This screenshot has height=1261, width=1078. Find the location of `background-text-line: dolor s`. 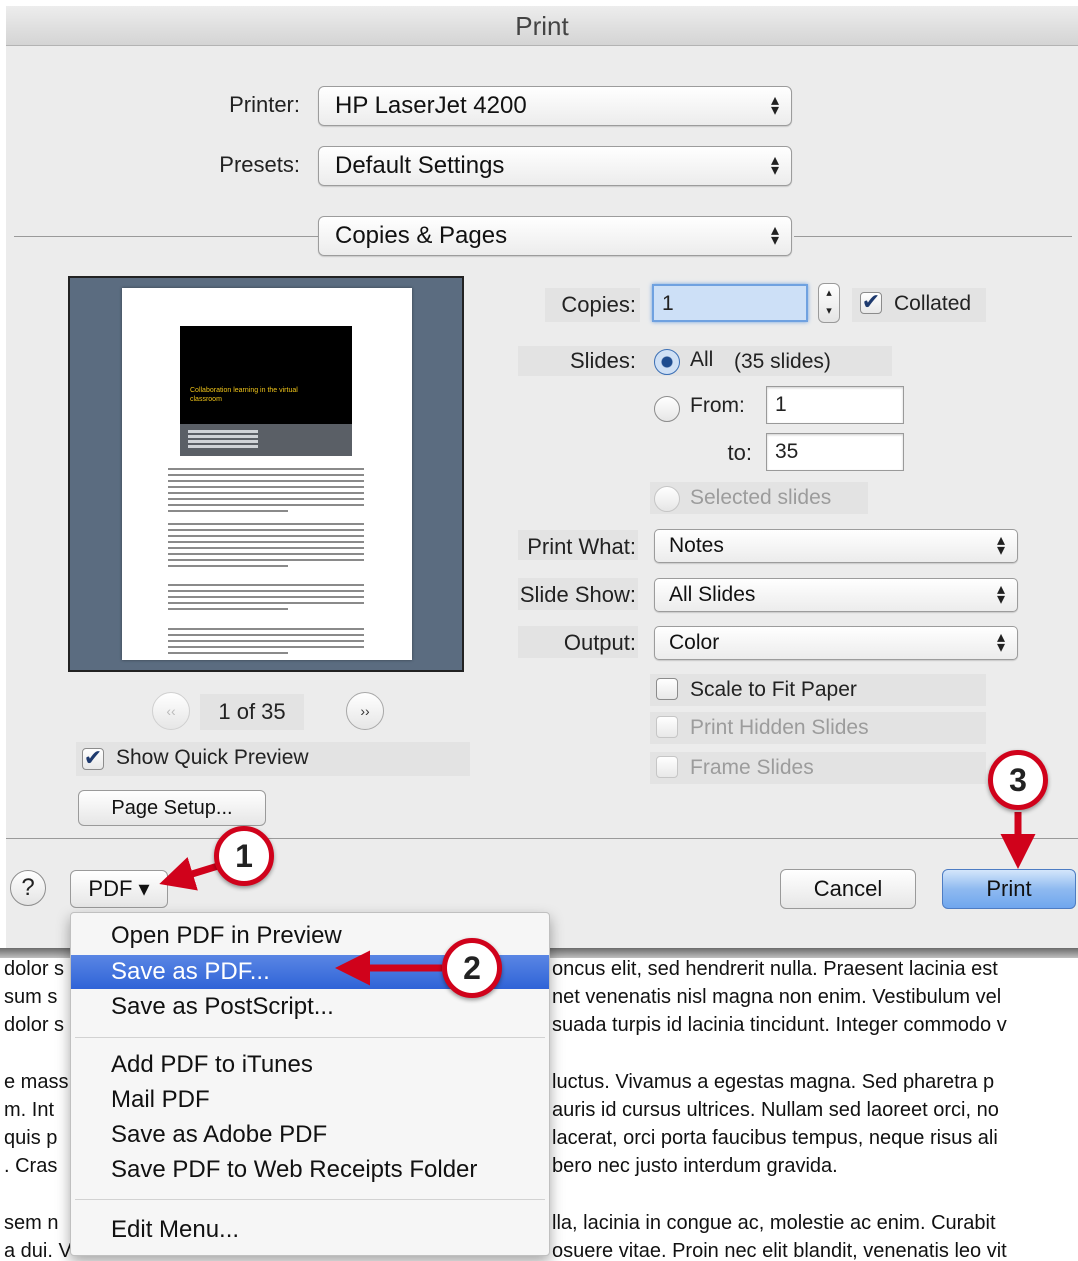

background-text-line: dolor s is located at coordinates (34, 969).